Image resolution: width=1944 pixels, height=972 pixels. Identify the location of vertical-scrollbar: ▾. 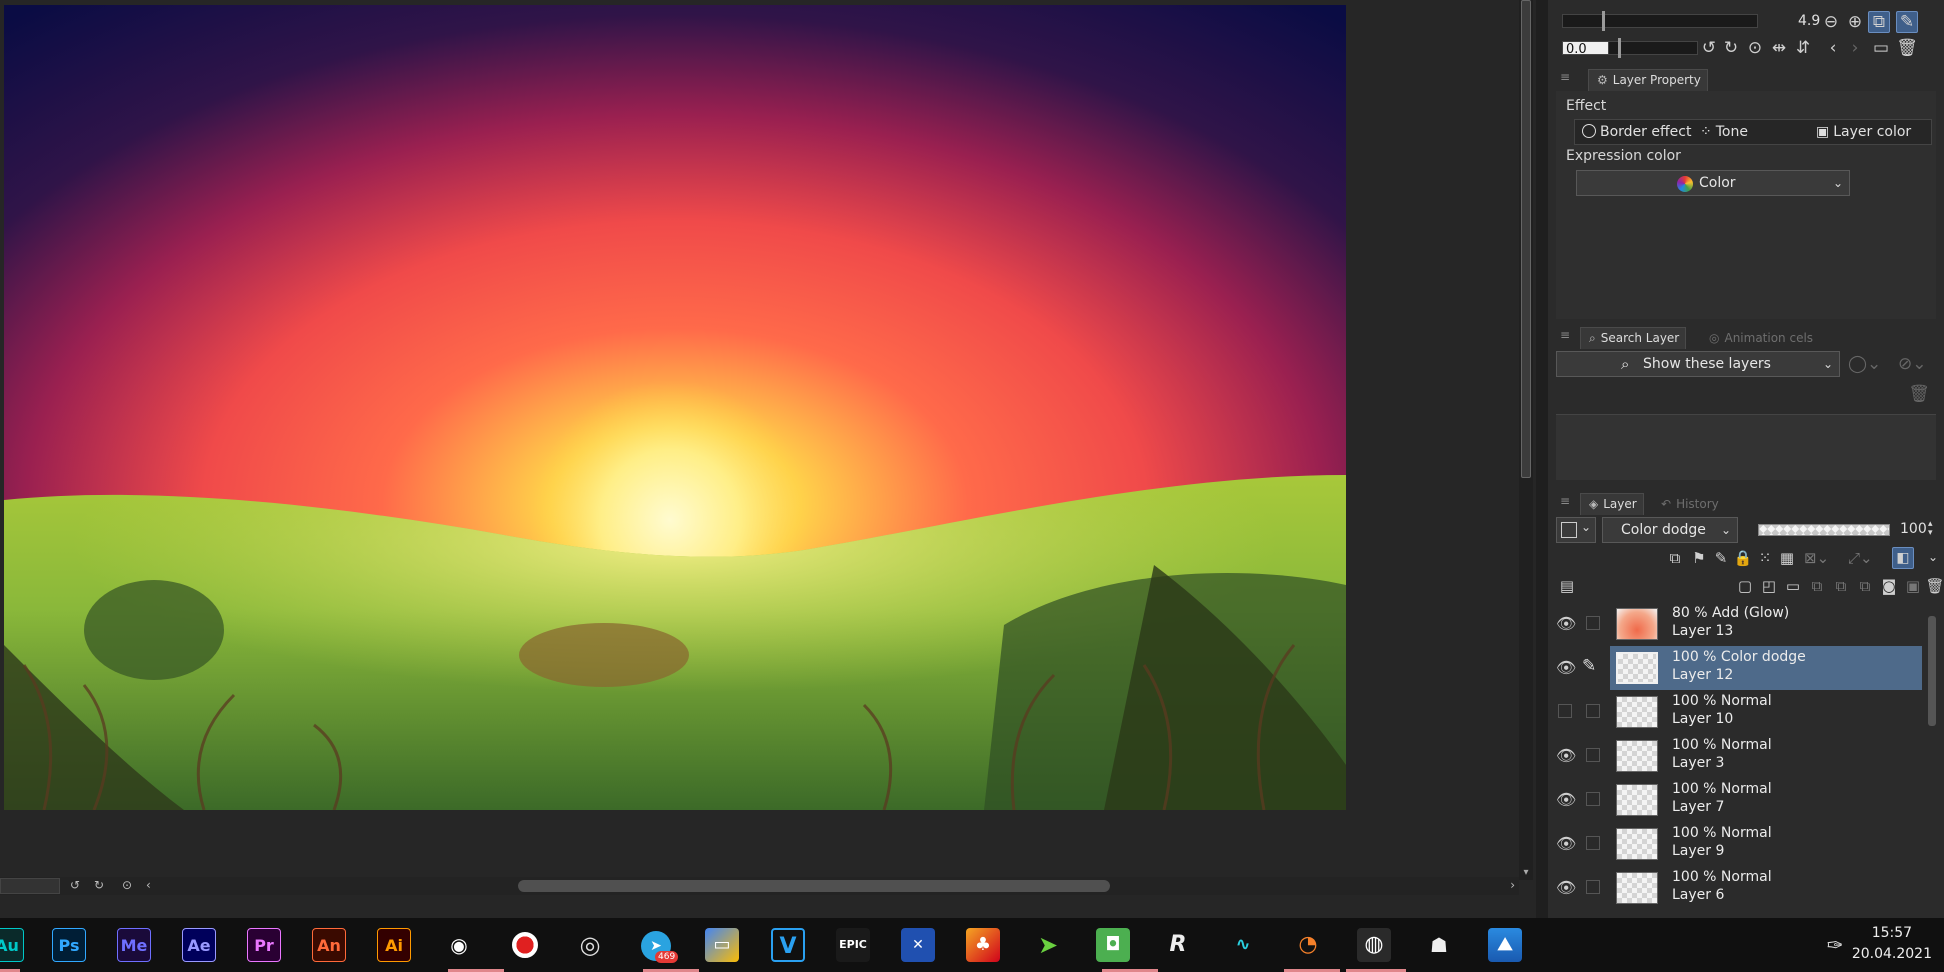
(1526, 440).